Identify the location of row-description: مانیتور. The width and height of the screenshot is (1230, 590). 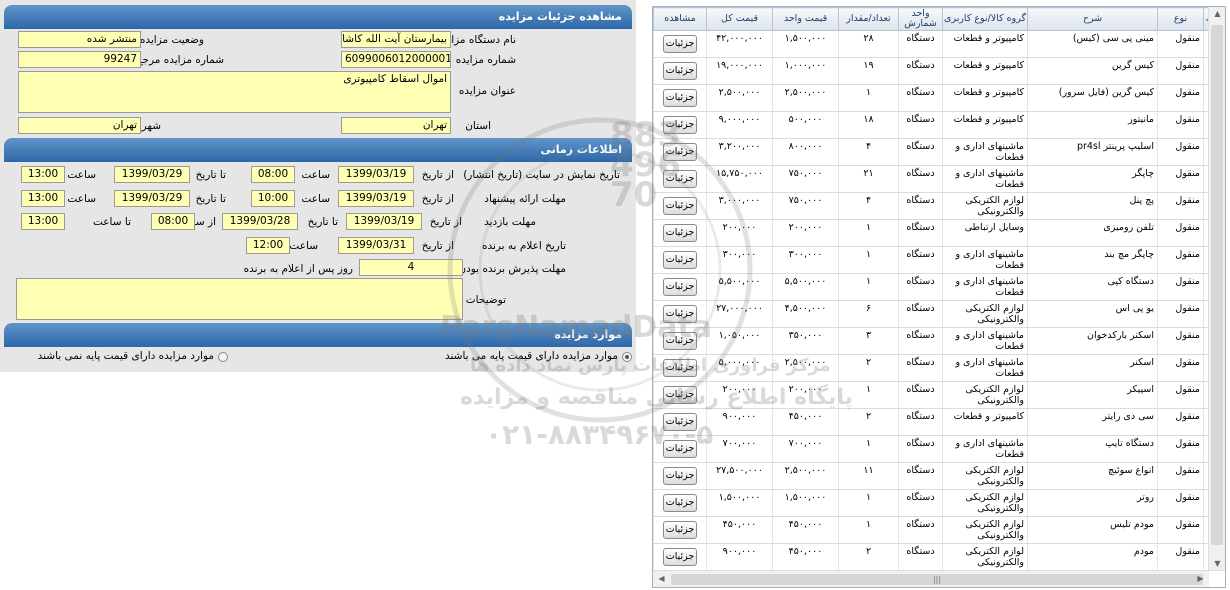
(1092, 125).